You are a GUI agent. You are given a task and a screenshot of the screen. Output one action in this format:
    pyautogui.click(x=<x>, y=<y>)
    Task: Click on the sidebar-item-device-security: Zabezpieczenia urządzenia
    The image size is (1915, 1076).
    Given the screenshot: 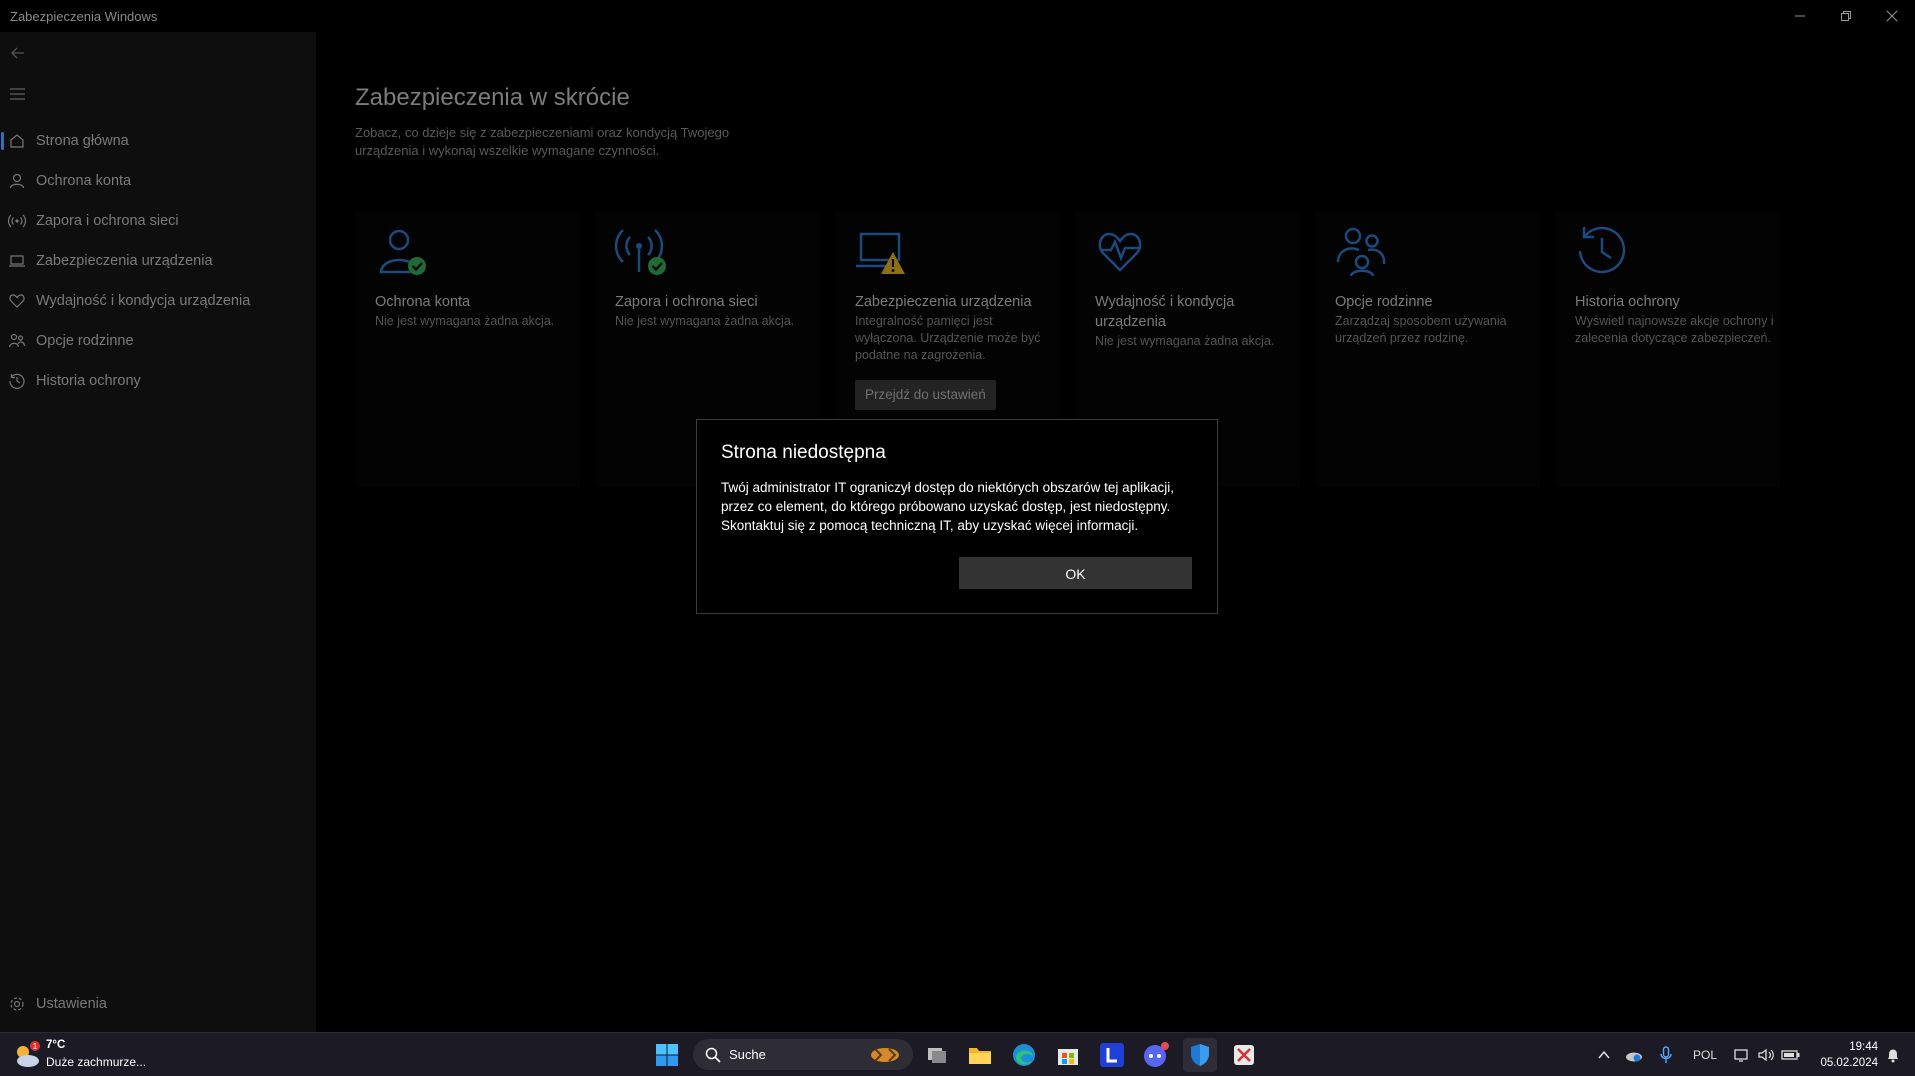 What is the action you would take?
    pyautogui.click(x=158, y=261)
    